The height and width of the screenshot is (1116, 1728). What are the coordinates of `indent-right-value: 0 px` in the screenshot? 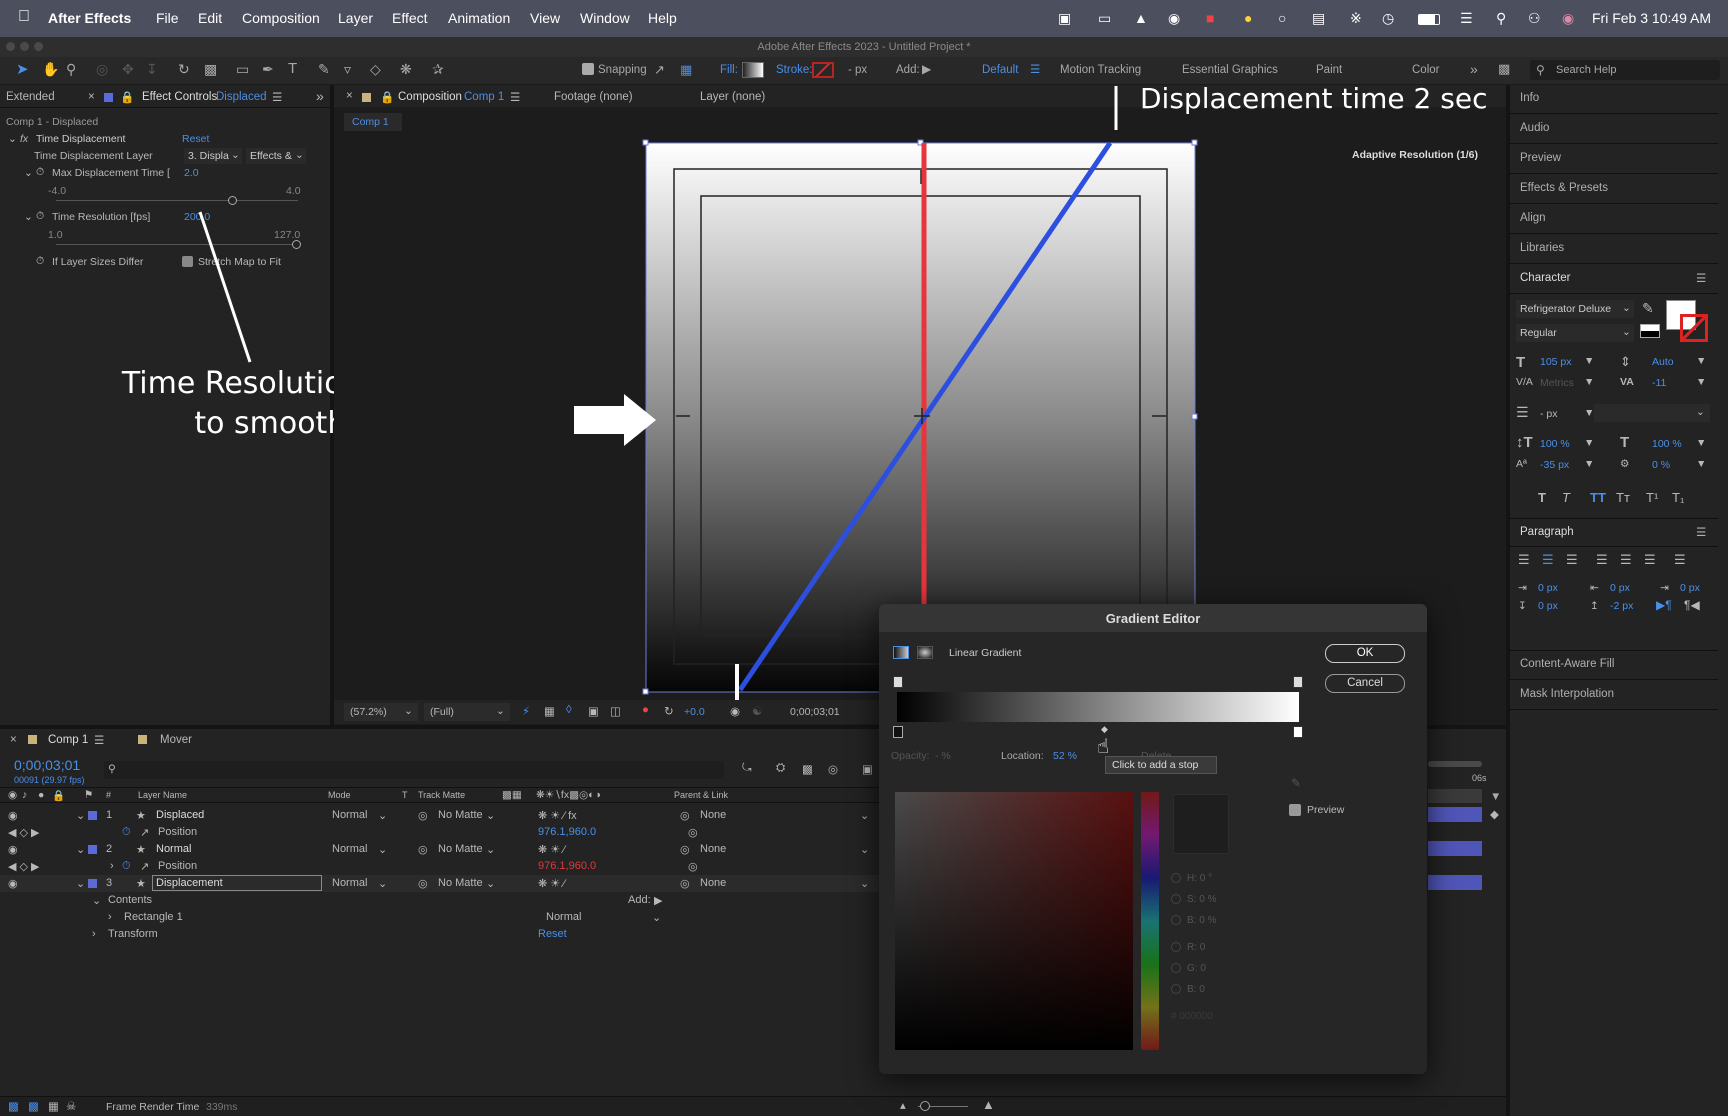 It's located at (1620, 588).